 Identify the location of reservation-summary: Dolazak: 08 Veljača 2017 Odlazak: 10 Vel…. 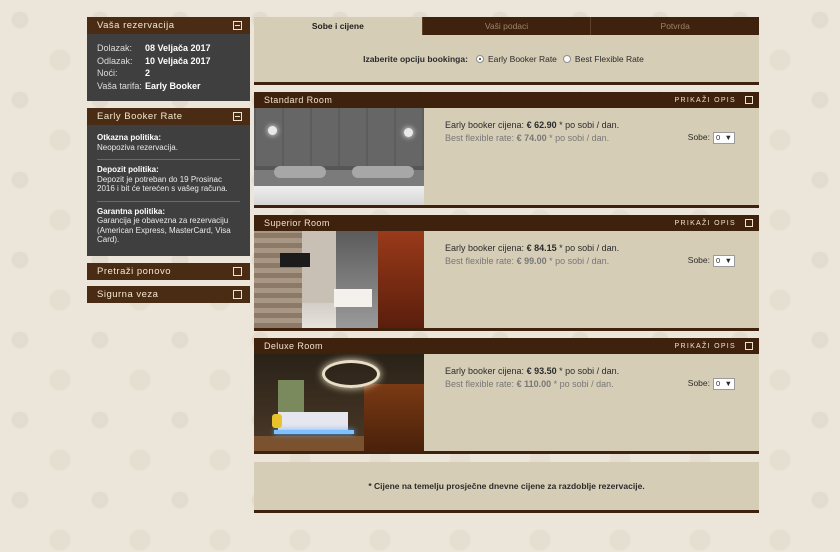
(168, 67).